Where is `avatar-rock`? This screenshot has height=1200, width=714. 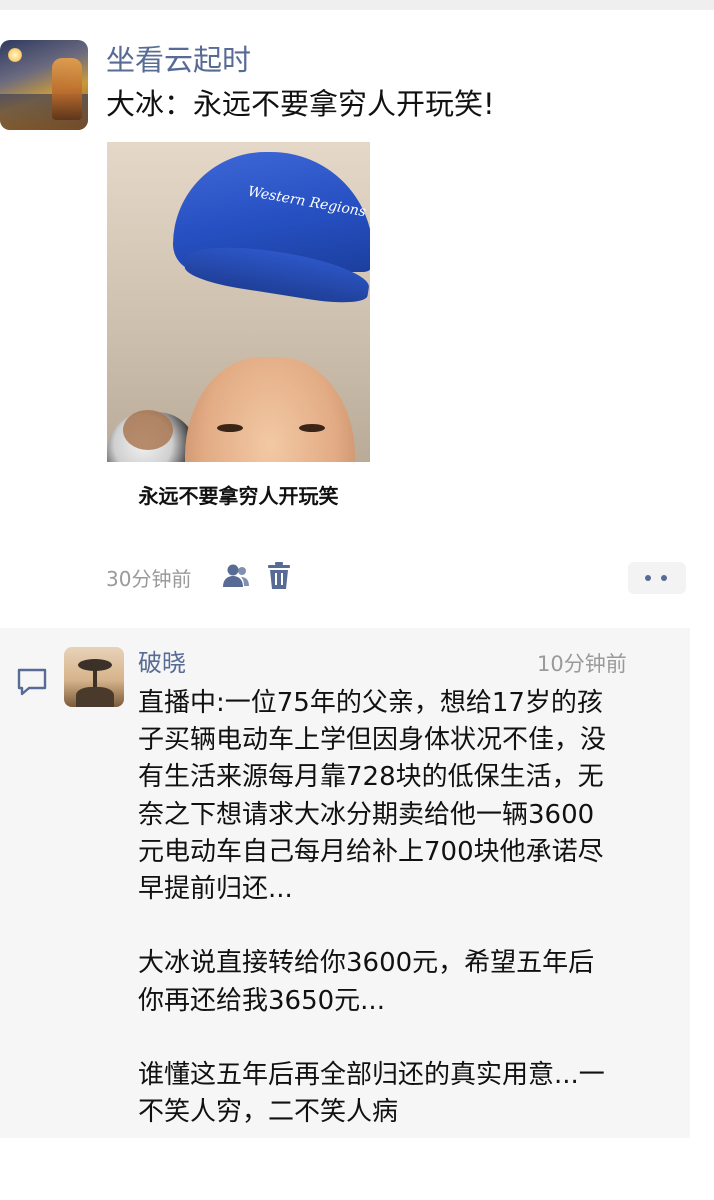
avatar-rock is located at coordinates (95, 697).